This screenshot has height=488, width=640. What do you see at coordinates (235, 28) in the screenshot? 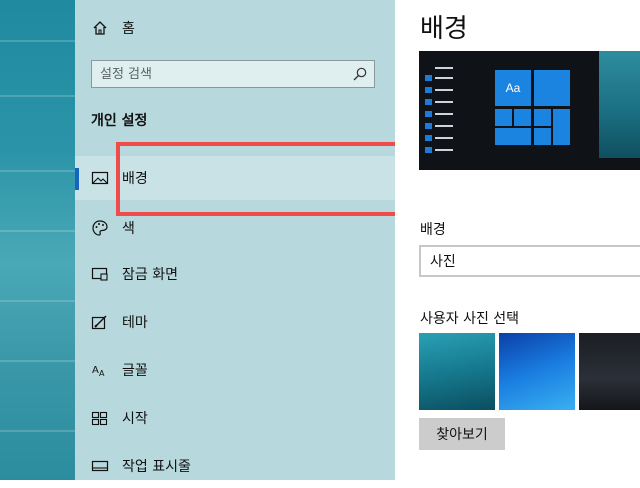
I see `nav-home: 홈` at bounding box center [235, 28].